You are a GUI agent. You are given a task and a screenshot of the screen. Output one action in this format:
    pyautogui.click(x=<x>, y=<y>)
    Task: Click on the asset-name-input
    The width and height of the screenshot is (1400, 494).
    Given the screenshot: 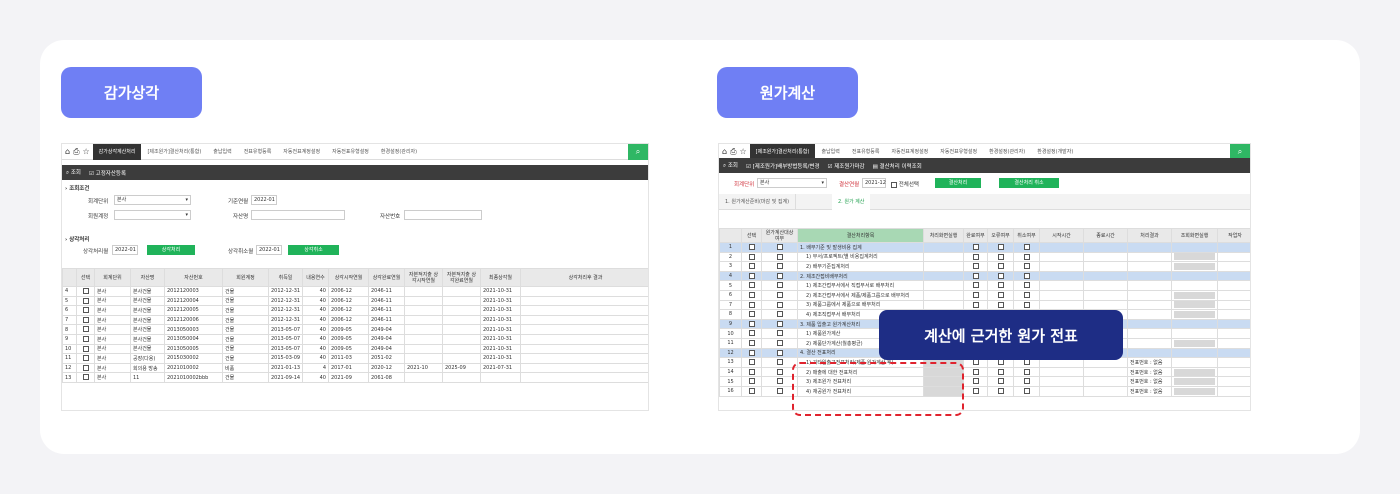 What is the action you would take?
    pyautogui.click(x=298, y=215)
    